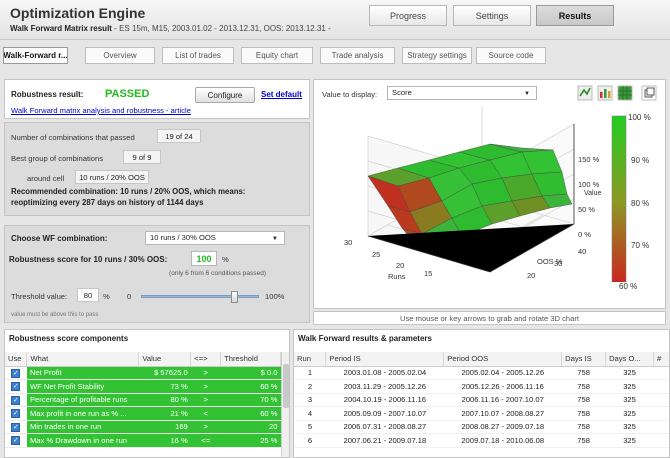 The width and height of the screenshot is (670, 458). What do you see at coordinates (281, 94) in the screenshot?
I see `set-default-link: Set default` at bounding box center [281, 94].